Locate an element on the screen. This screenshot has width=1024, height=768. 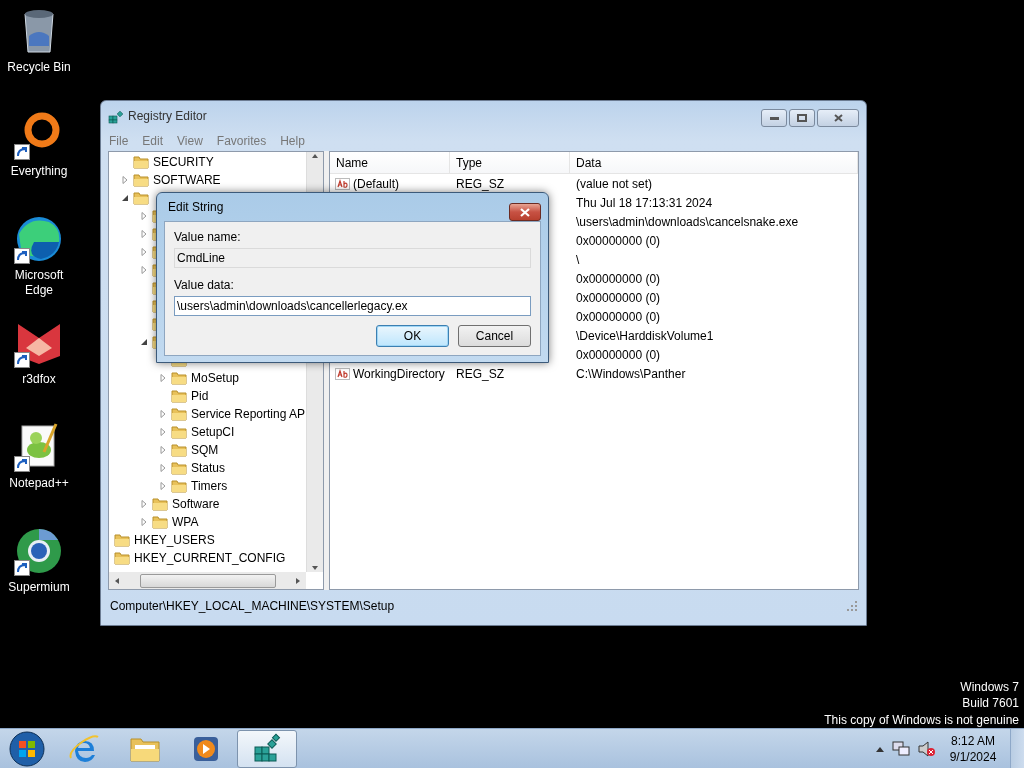
os-notice-line: Build 7601 is located at coordinates (990, 703).